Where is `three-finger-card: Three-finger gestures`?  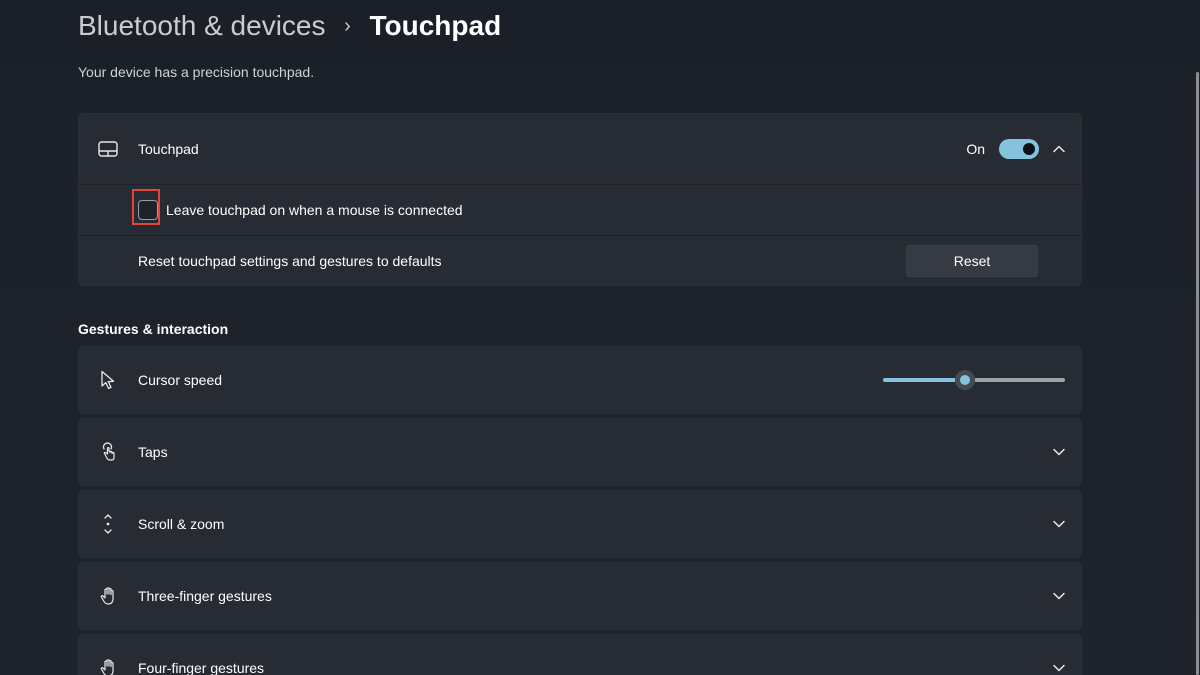
three-finger-card: Three-finger gestures is located at coordinates (580, 596).